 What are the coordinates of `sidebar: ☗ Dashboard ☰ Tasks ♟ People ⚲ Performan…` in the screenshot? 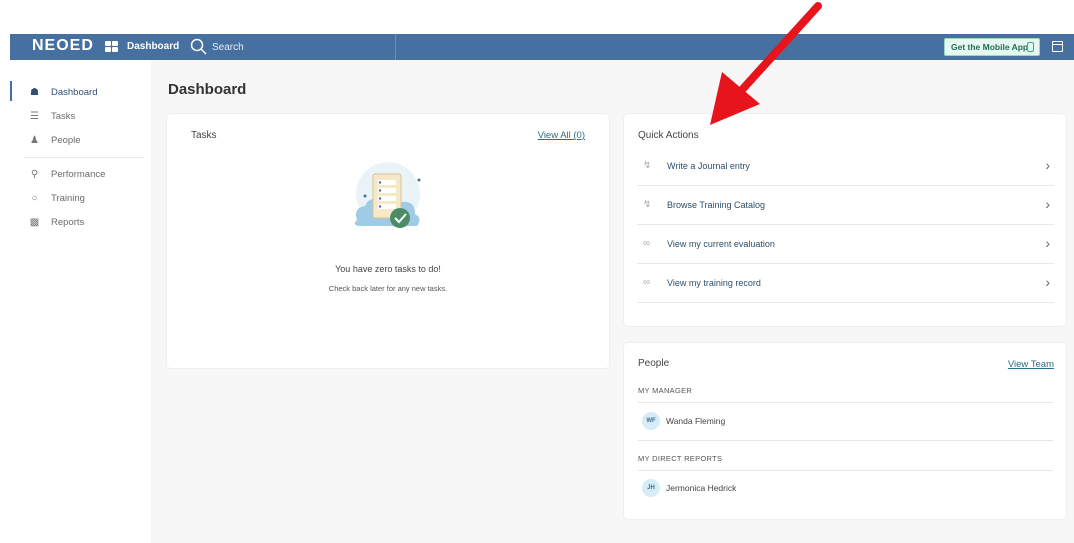 It's located at (80, 301).